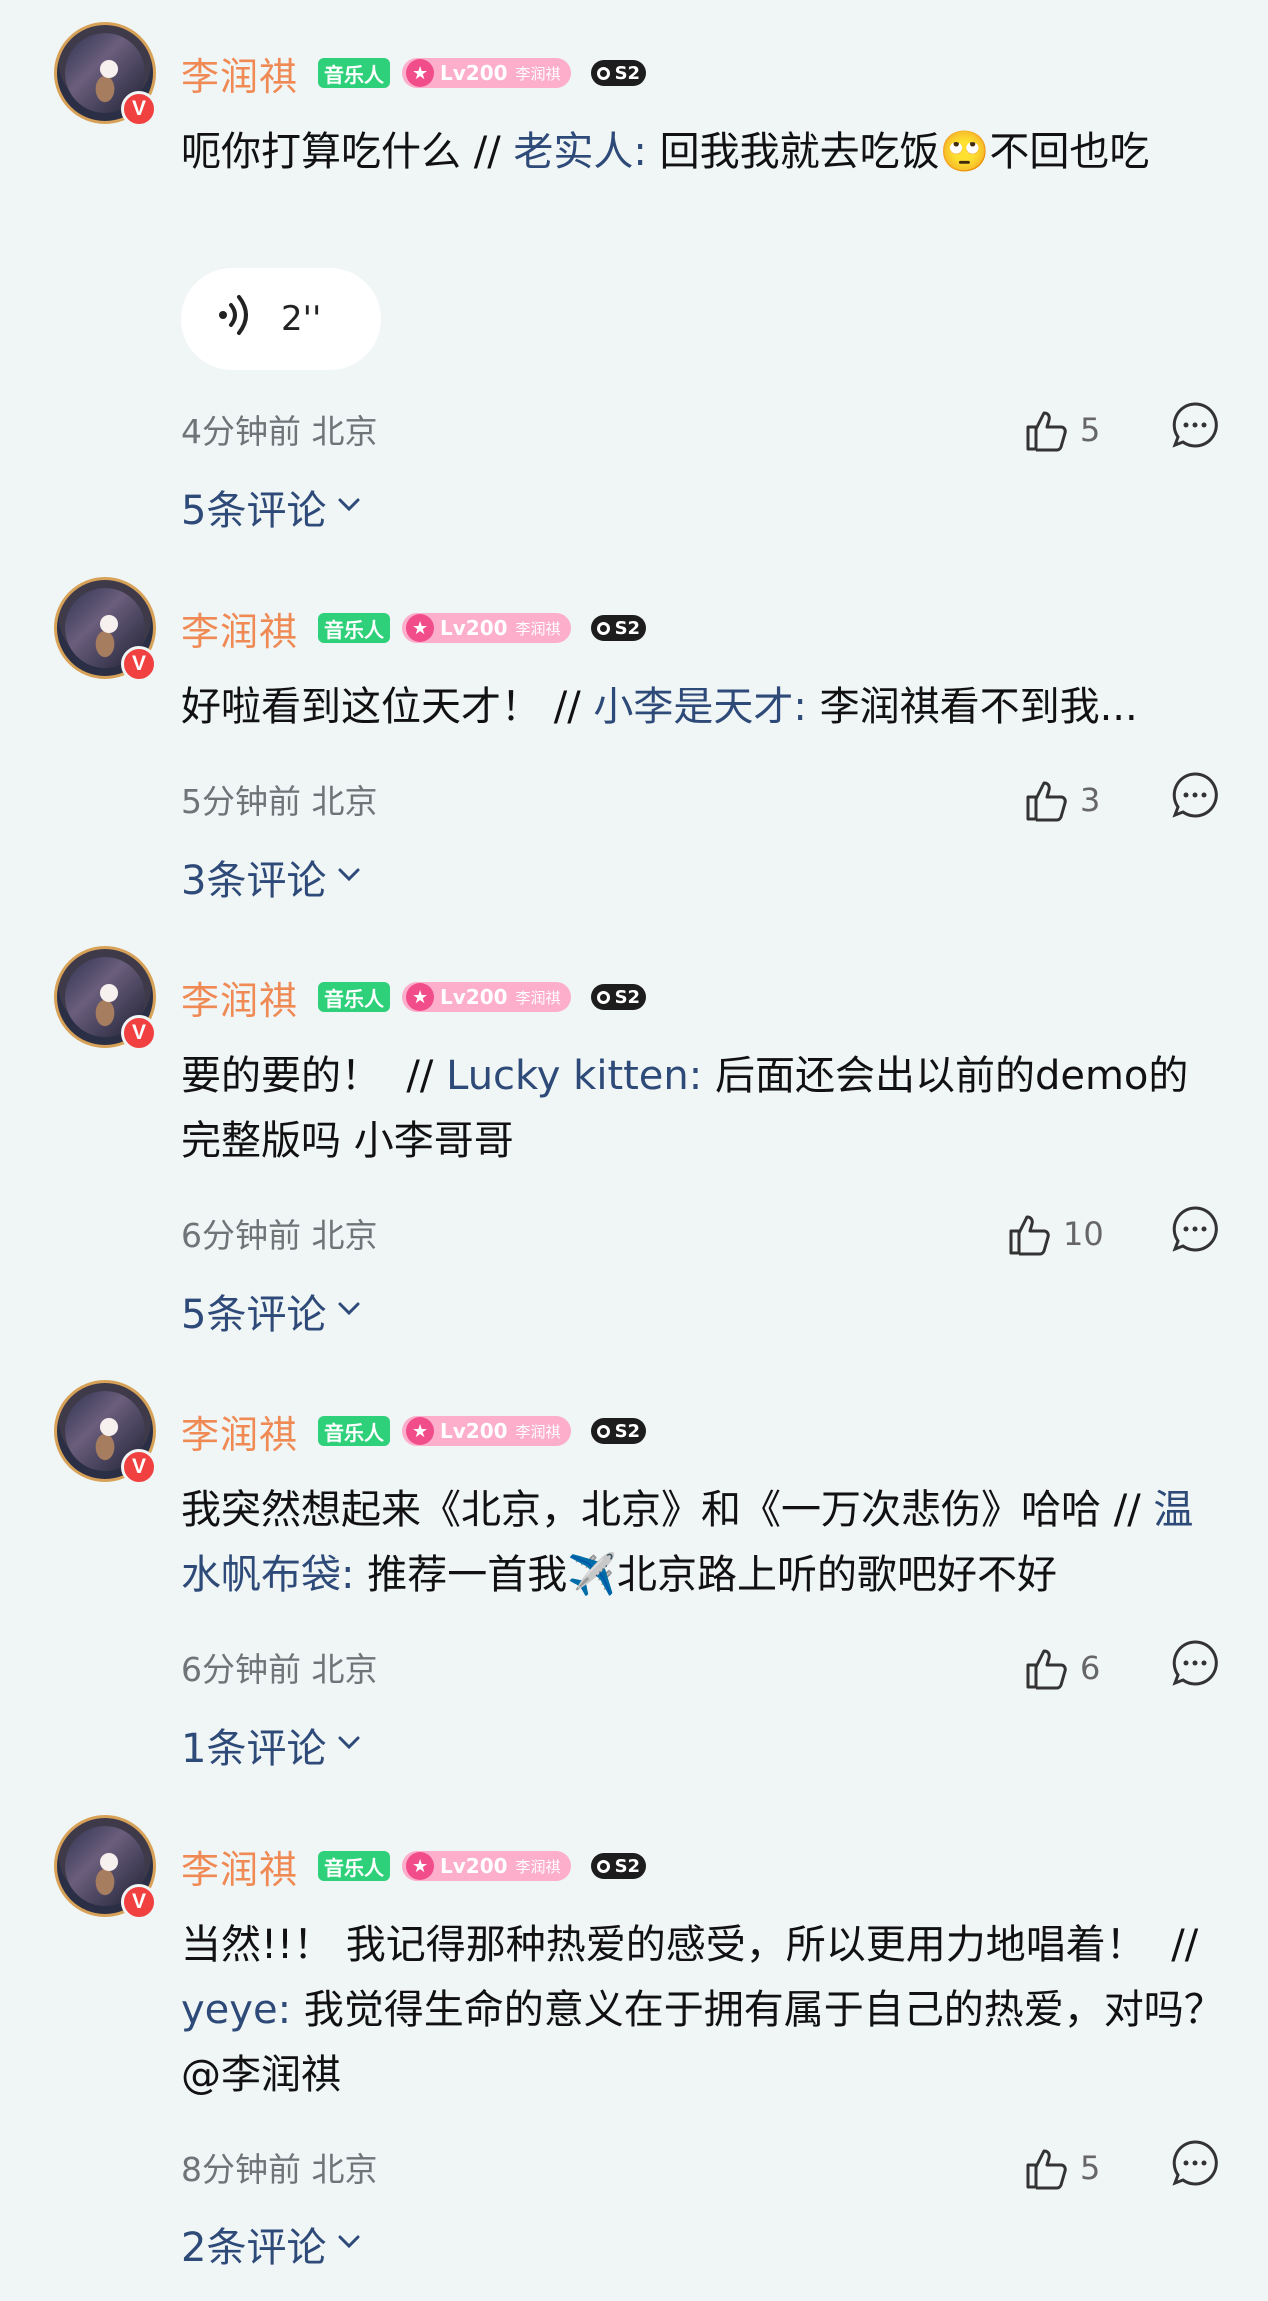  Describe the element at coordinates (1054, 1234) in the screenshot. I see `like-button: 10` at that location.